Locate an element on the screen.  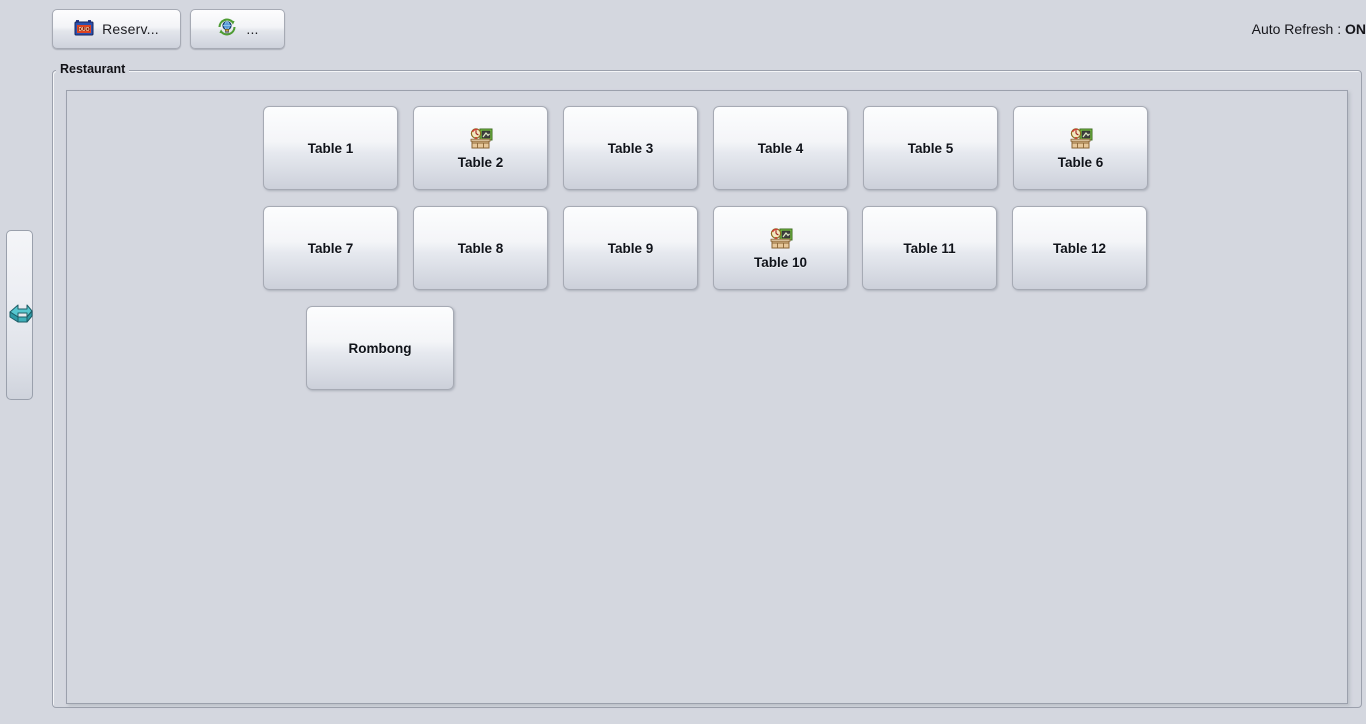
table-button: Table 8 is located at coordinates (480, 248).